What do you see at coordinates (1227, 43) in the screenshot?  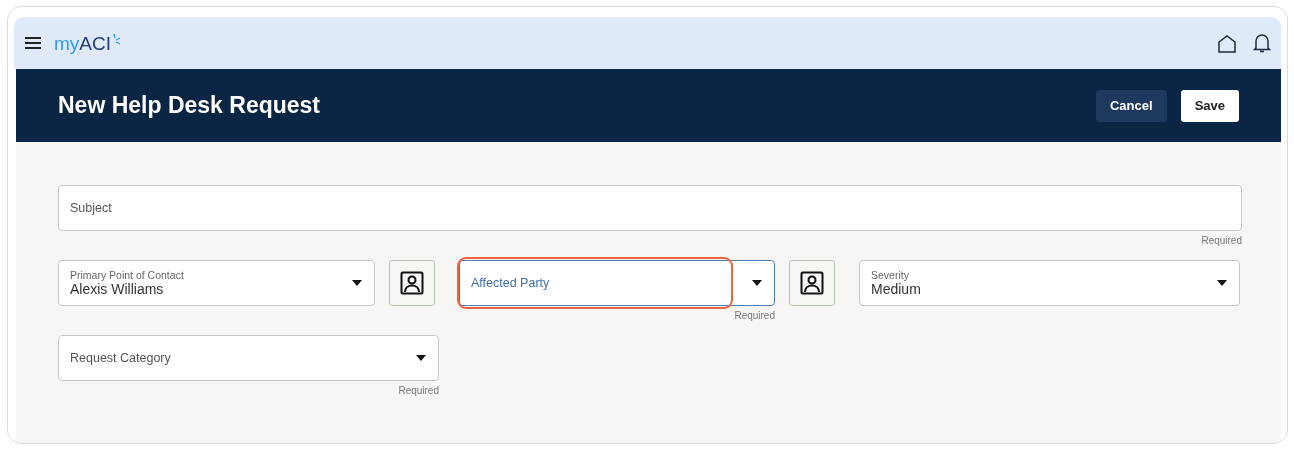 I see `home-icon` at bounding box center [1227, 43].